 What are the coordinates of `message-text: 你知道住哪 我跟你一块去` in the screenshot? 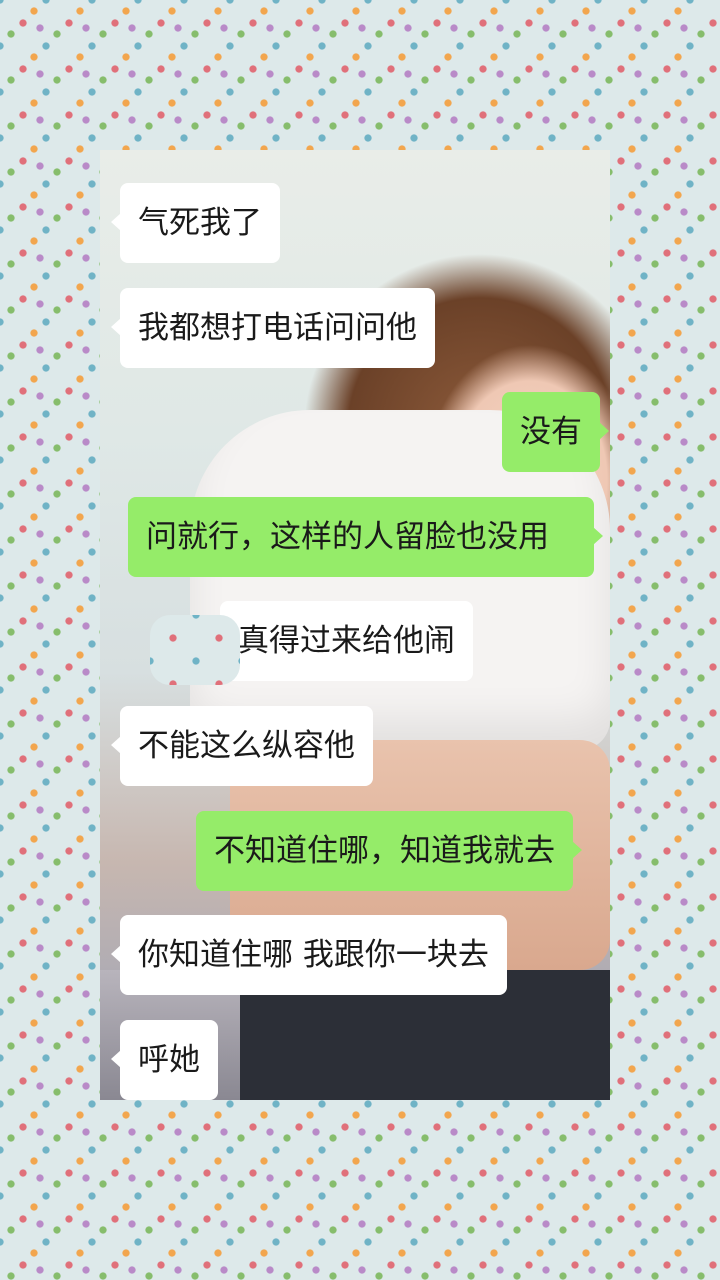 It's located at (313, 955).